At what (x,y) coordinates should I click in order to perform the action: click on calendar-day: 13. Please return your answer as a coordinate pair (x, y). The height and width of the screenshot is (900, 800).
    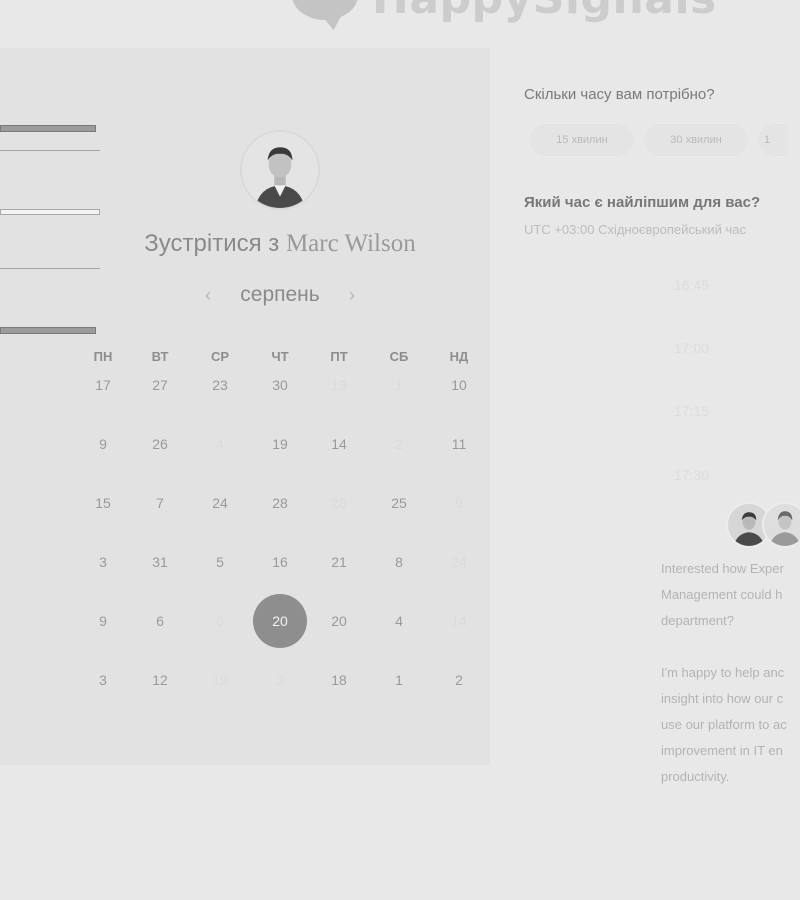
    Looking at the image, I should click on (339, 385).